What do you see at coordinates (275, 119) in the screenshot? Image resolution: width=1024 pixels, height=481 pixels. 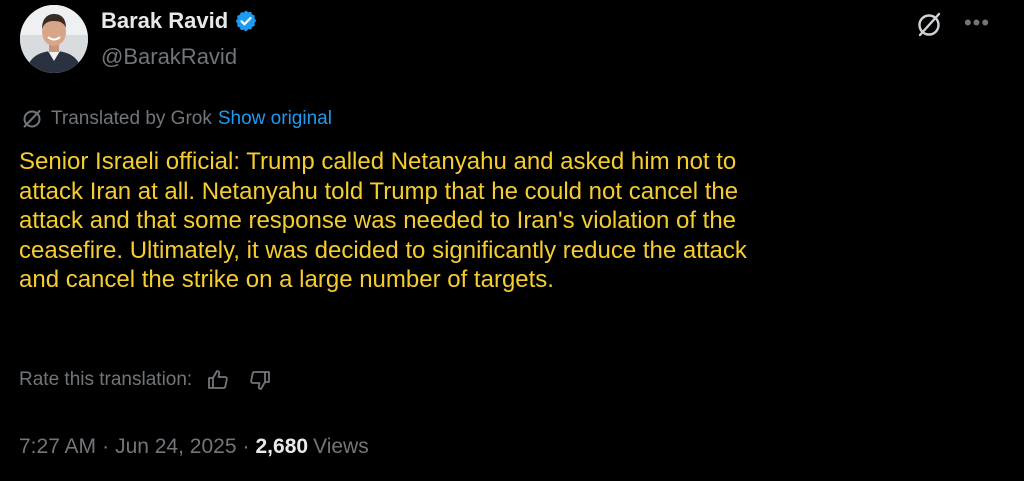 I see `show-original-link: Show original` at bounding box center [275, 119].